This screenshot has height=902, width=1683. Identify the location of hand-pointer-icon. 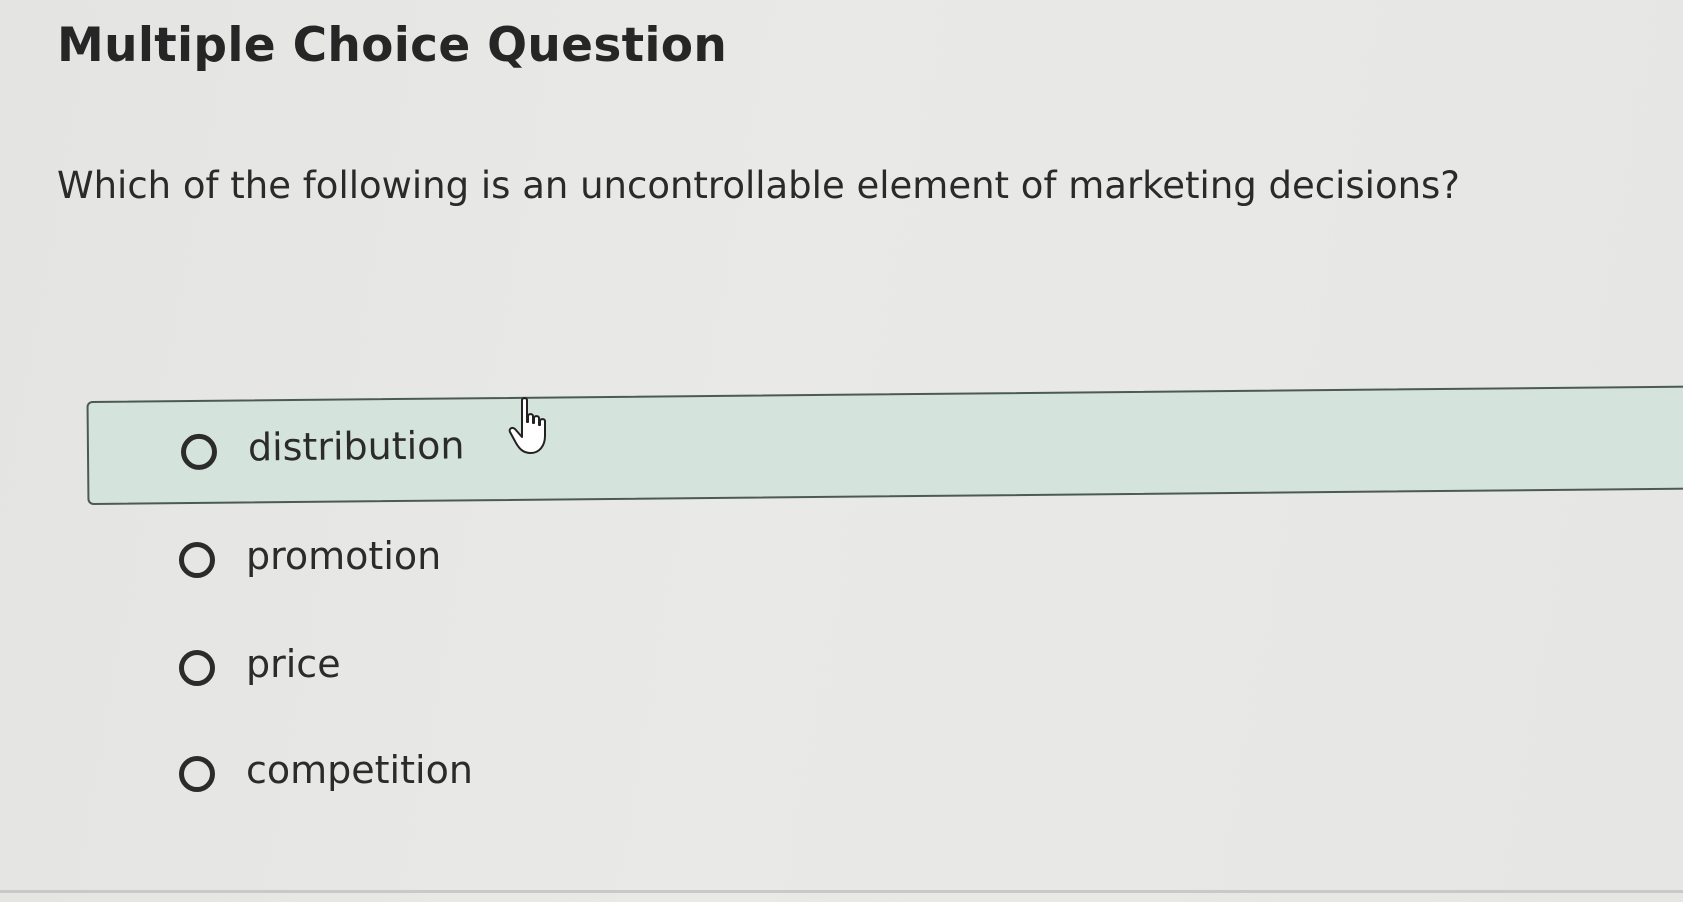
(527, 425).